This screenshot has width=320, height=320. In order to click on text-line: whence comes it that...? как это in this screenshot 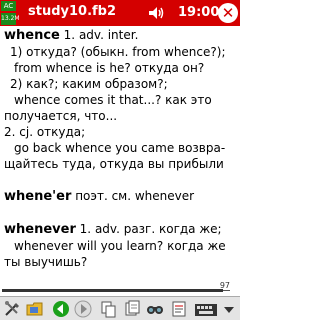, I will do `click(113, 100)`.